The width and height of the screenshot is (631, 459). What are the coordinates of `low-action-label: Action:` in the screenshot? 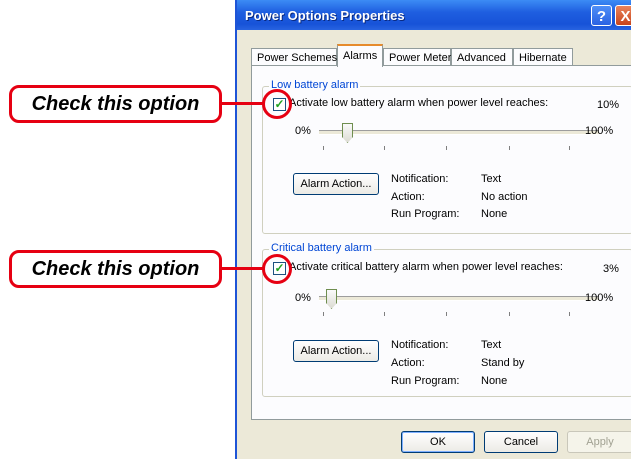 It's located at (408, 197).